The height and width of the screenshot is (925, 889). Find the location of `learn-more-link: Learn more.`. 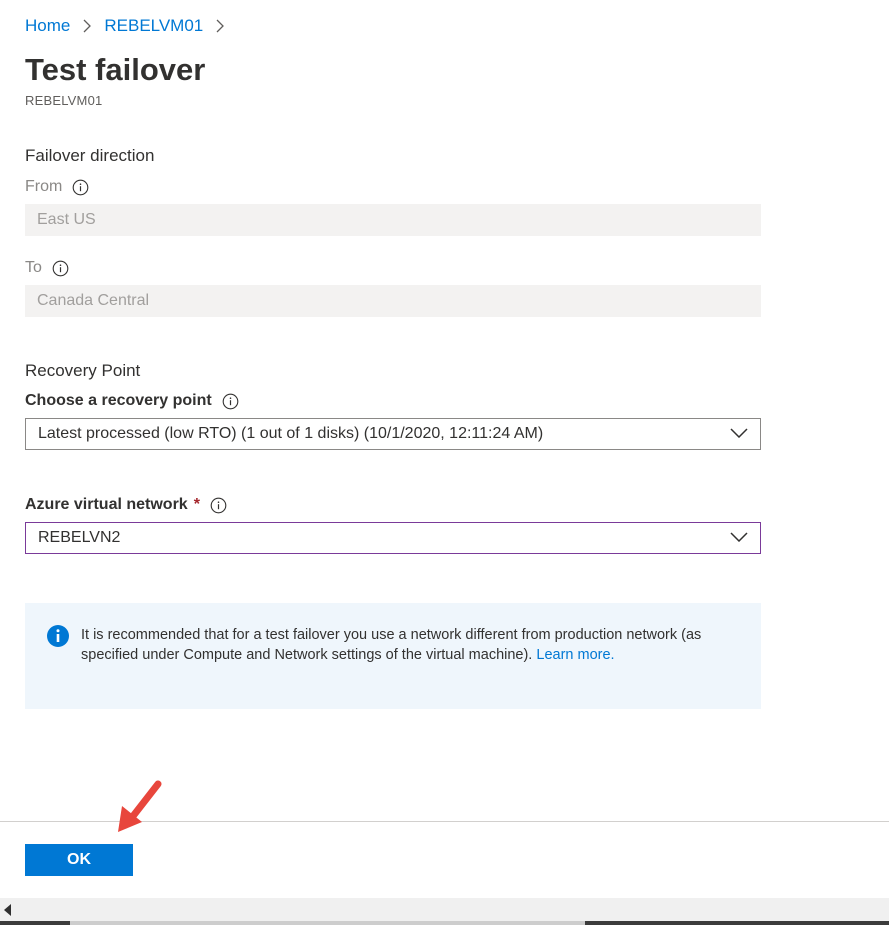

learn-more-link: Learn more. is located at coordinates (575, 655).